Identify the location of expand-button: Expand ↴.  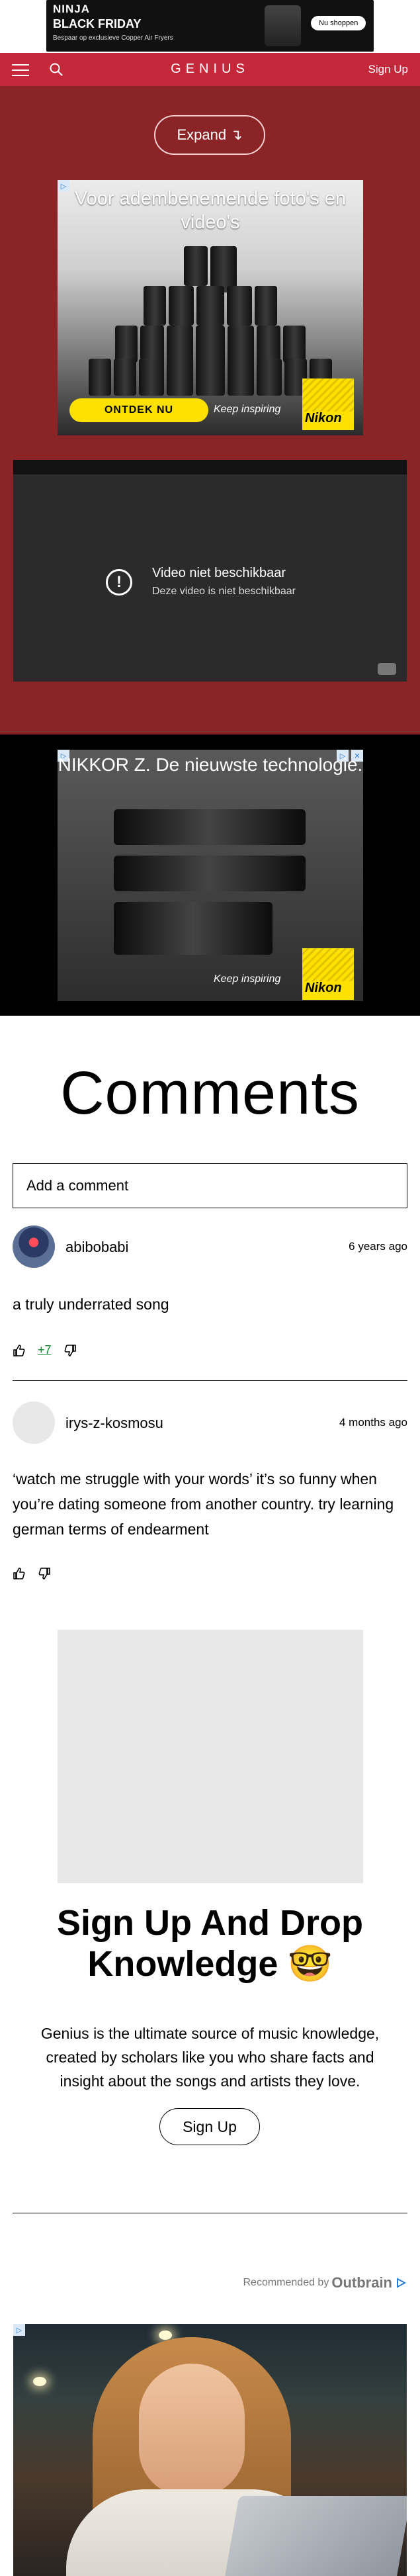
(209, 135).